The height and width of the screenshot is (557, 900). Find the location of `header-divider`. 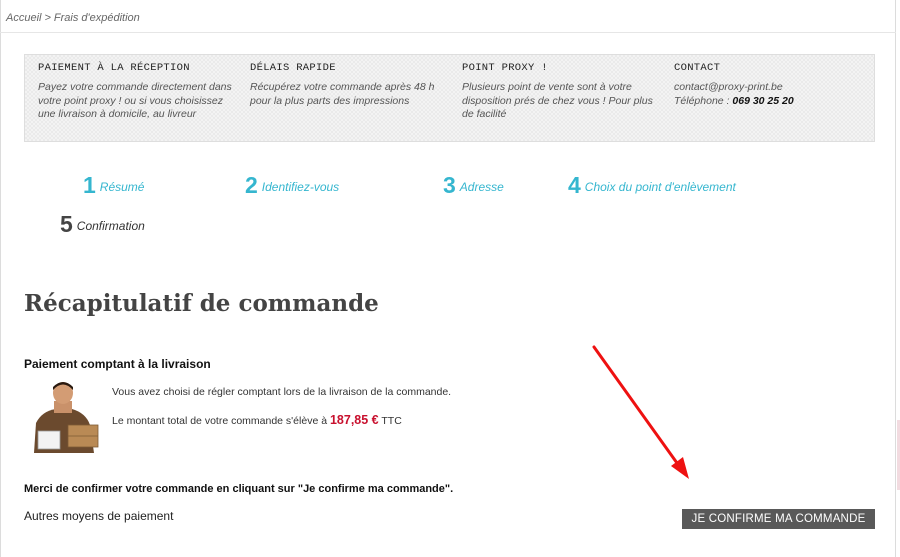

header-divider is located at coordinates (448, 32).